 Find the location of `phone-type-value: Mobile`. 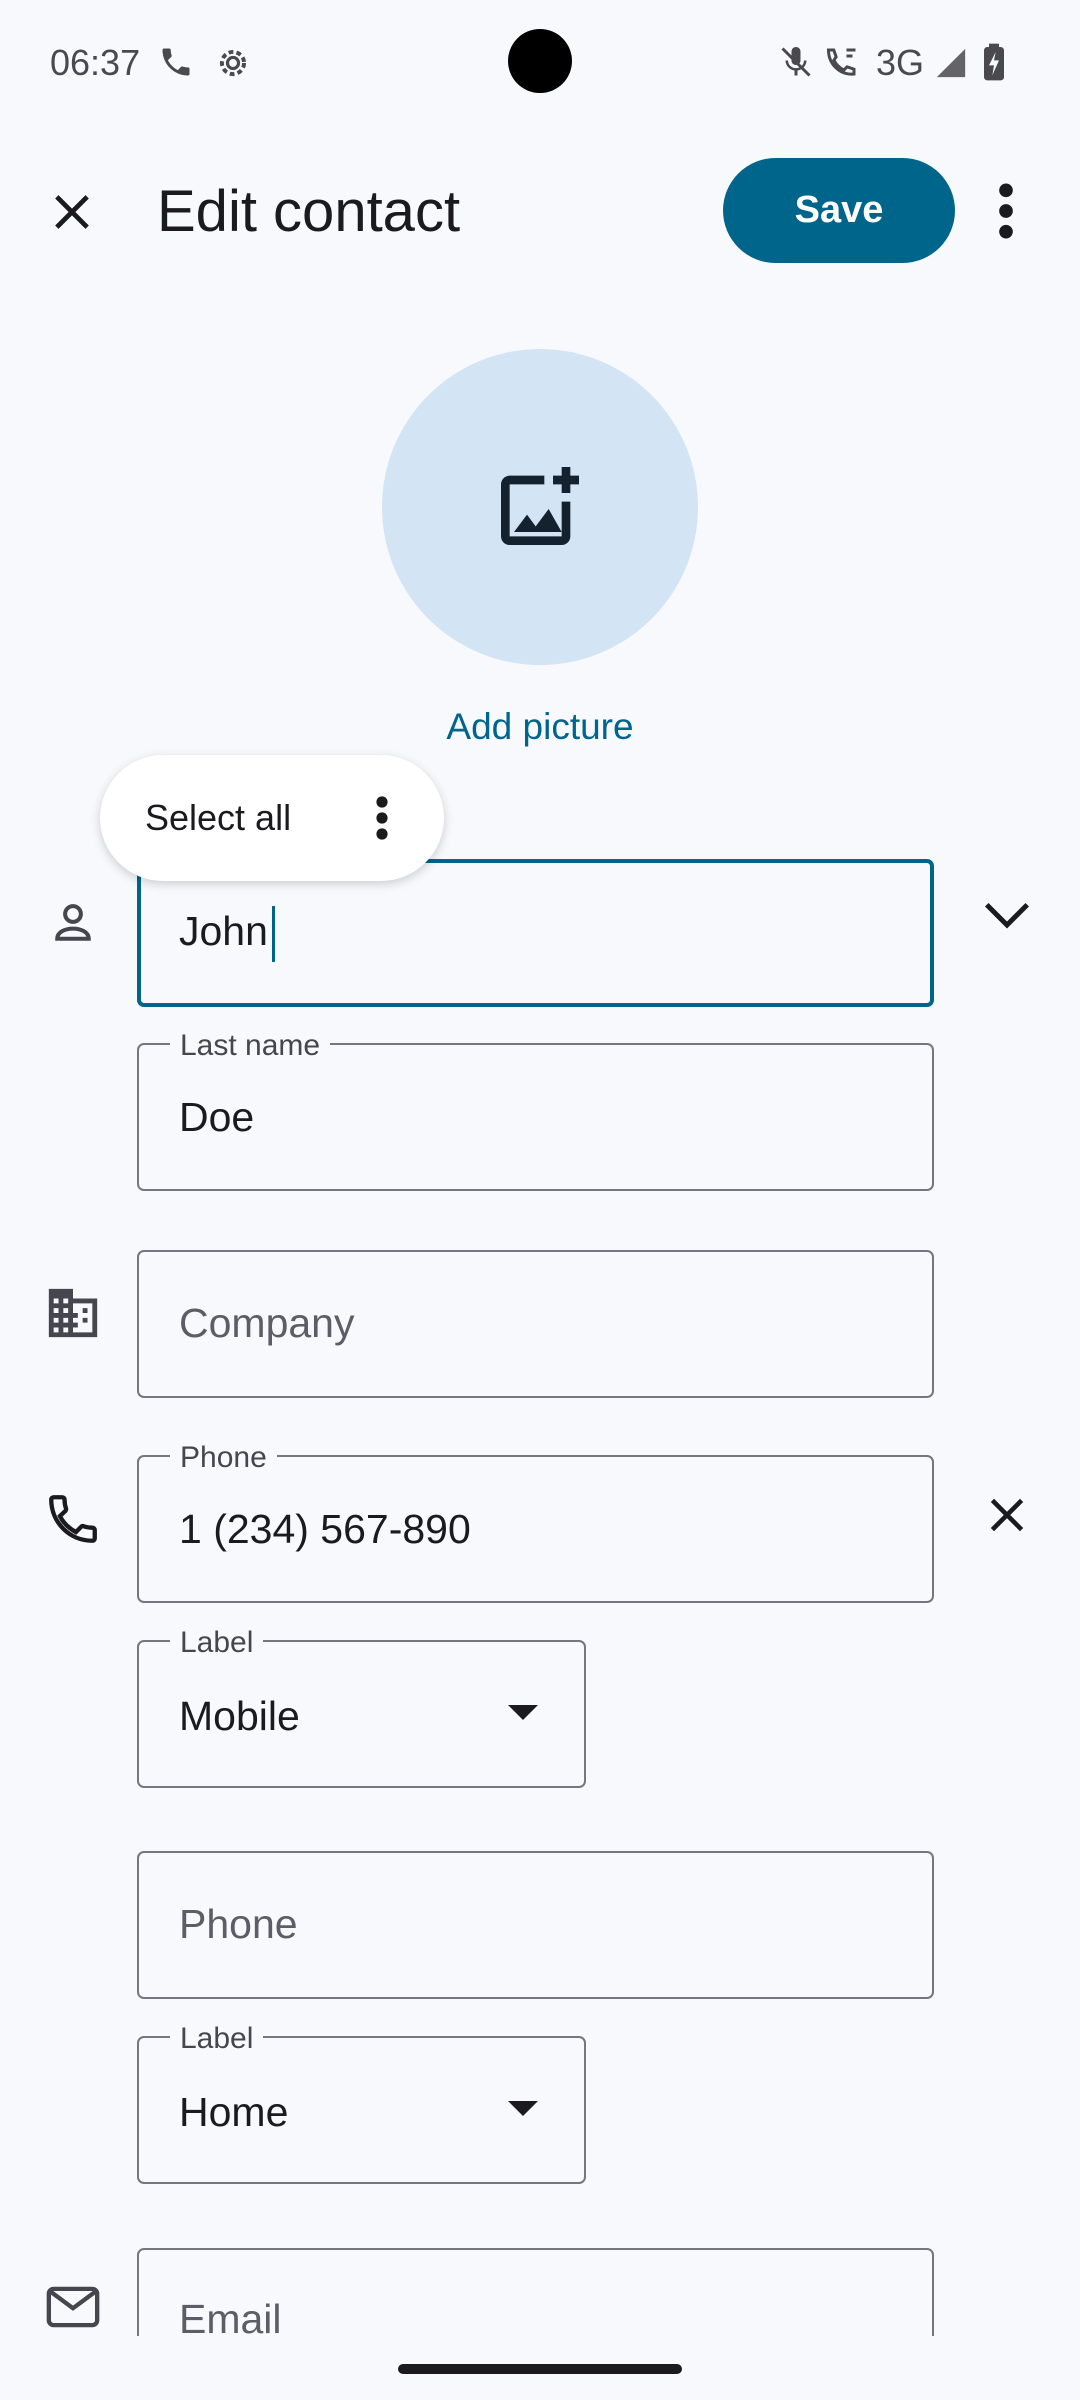

phone-type-value: Mobile is located at coordinates (239, 1716).